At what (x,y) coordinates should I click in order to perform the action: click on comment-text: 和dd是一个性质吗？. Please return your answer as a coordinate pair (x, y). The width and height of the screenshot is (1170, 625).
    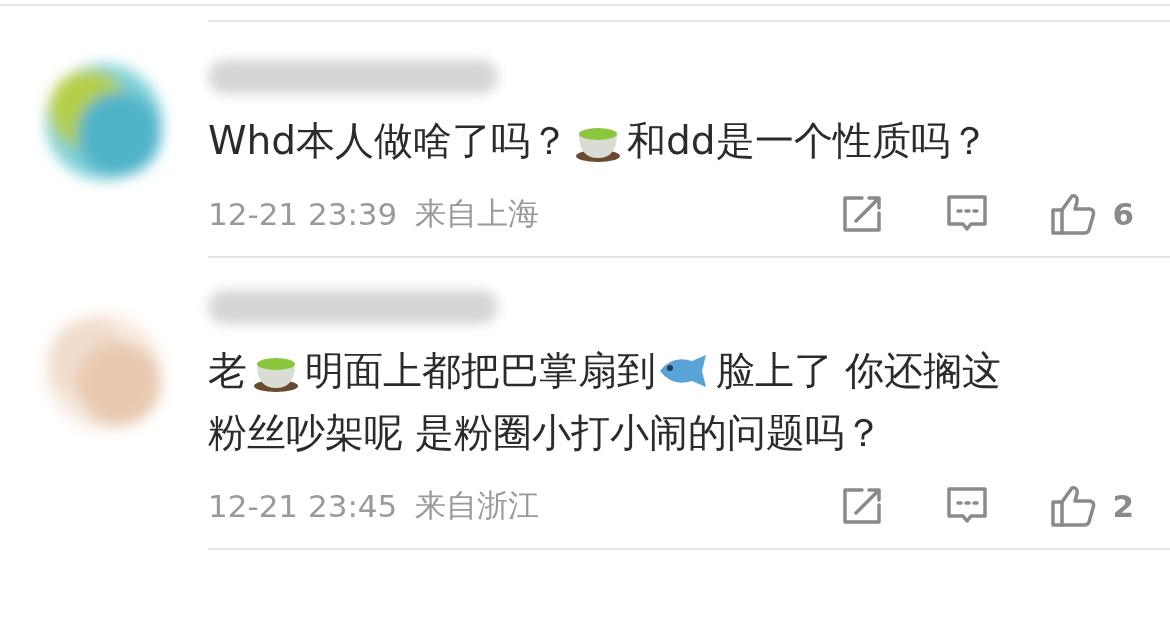
    Looking at the image, I should click on (808, 141).